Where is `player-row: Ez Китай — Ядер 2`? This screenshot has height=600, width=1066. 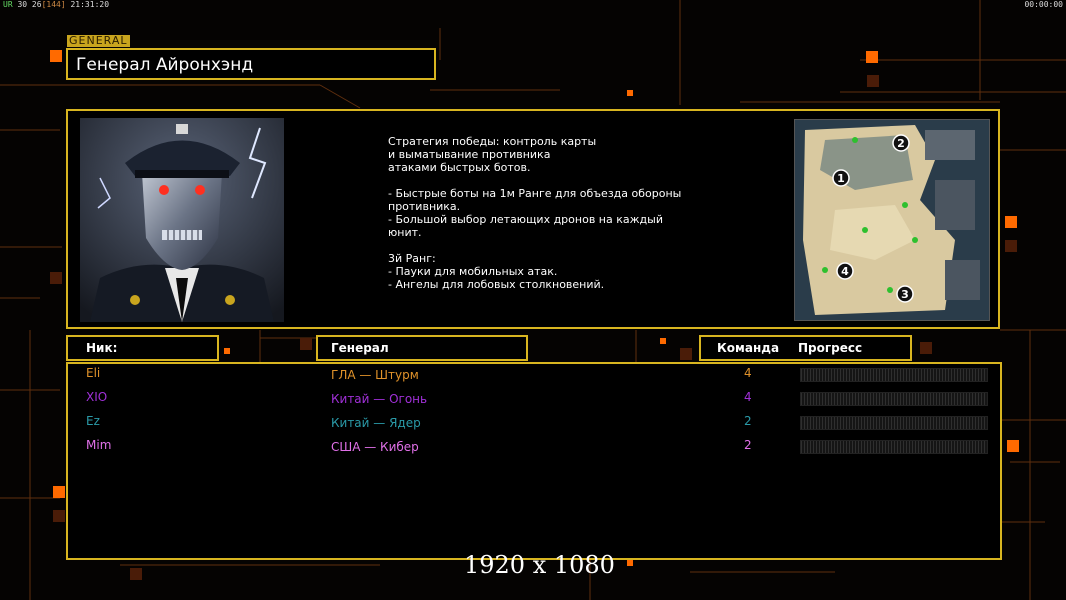
player-row: Ez Китай — Ядер 2 is located at coordinates (534, 423).